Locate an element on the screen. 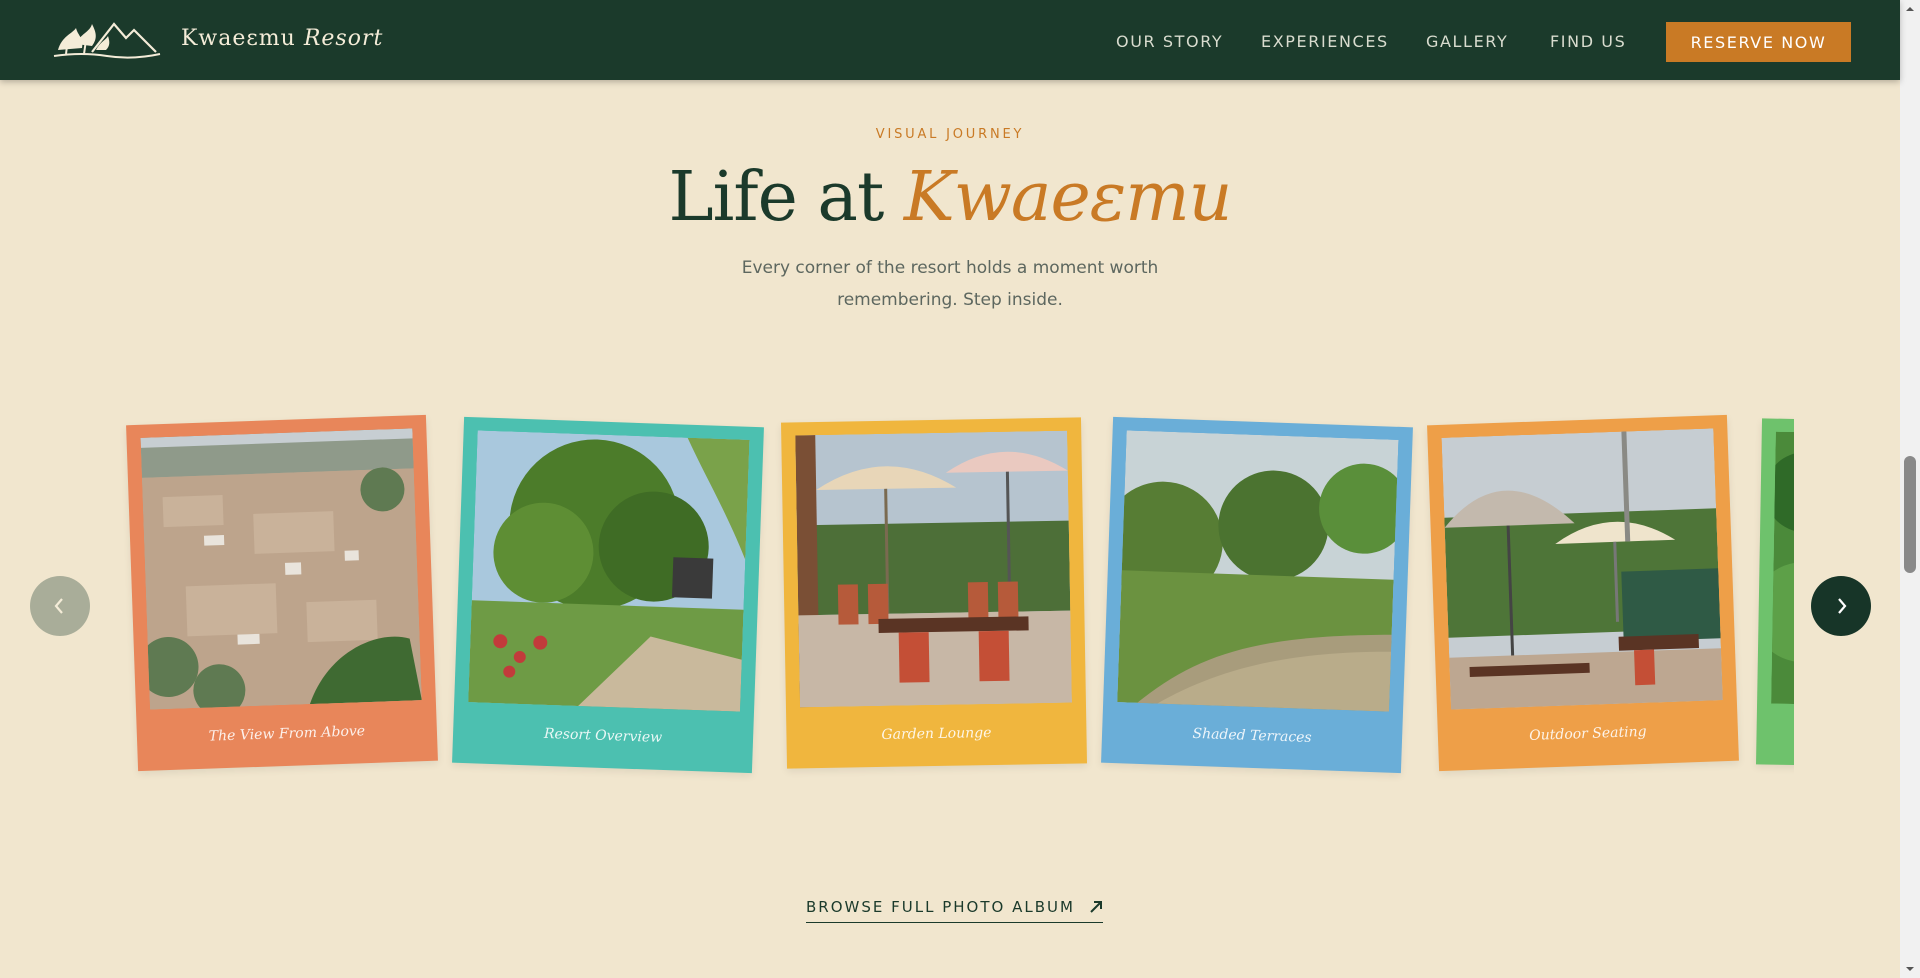 The width and height of the screenshot is (1920, 978). brand-name-main: Kwaeɛmu is located at coordinates (238, 38).